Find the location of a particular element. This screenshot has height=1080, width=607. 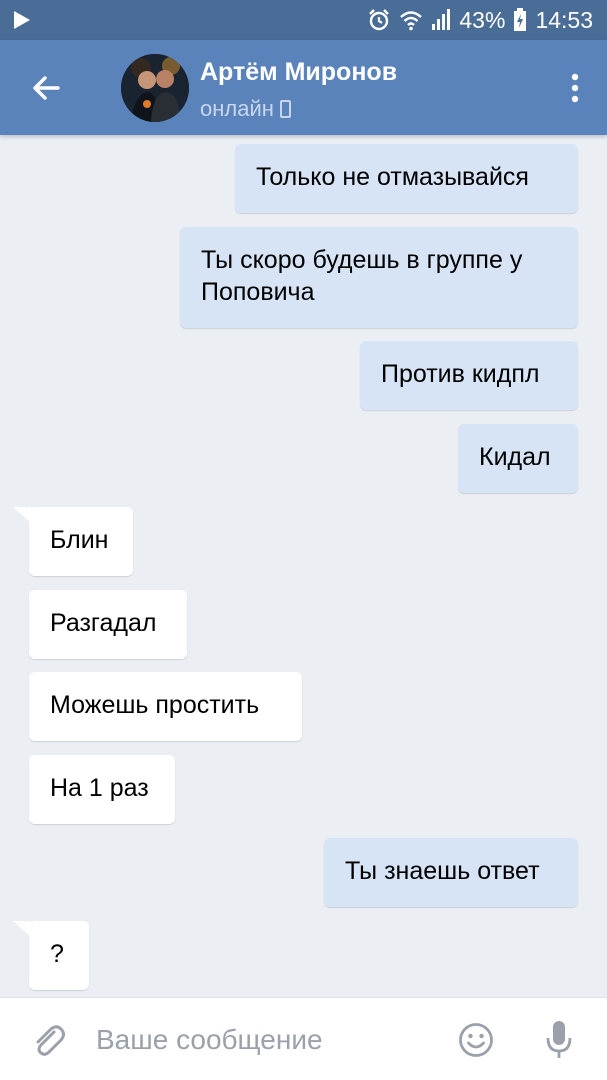

message-incoming: Можешь простить is located at coordinates (165, 706).